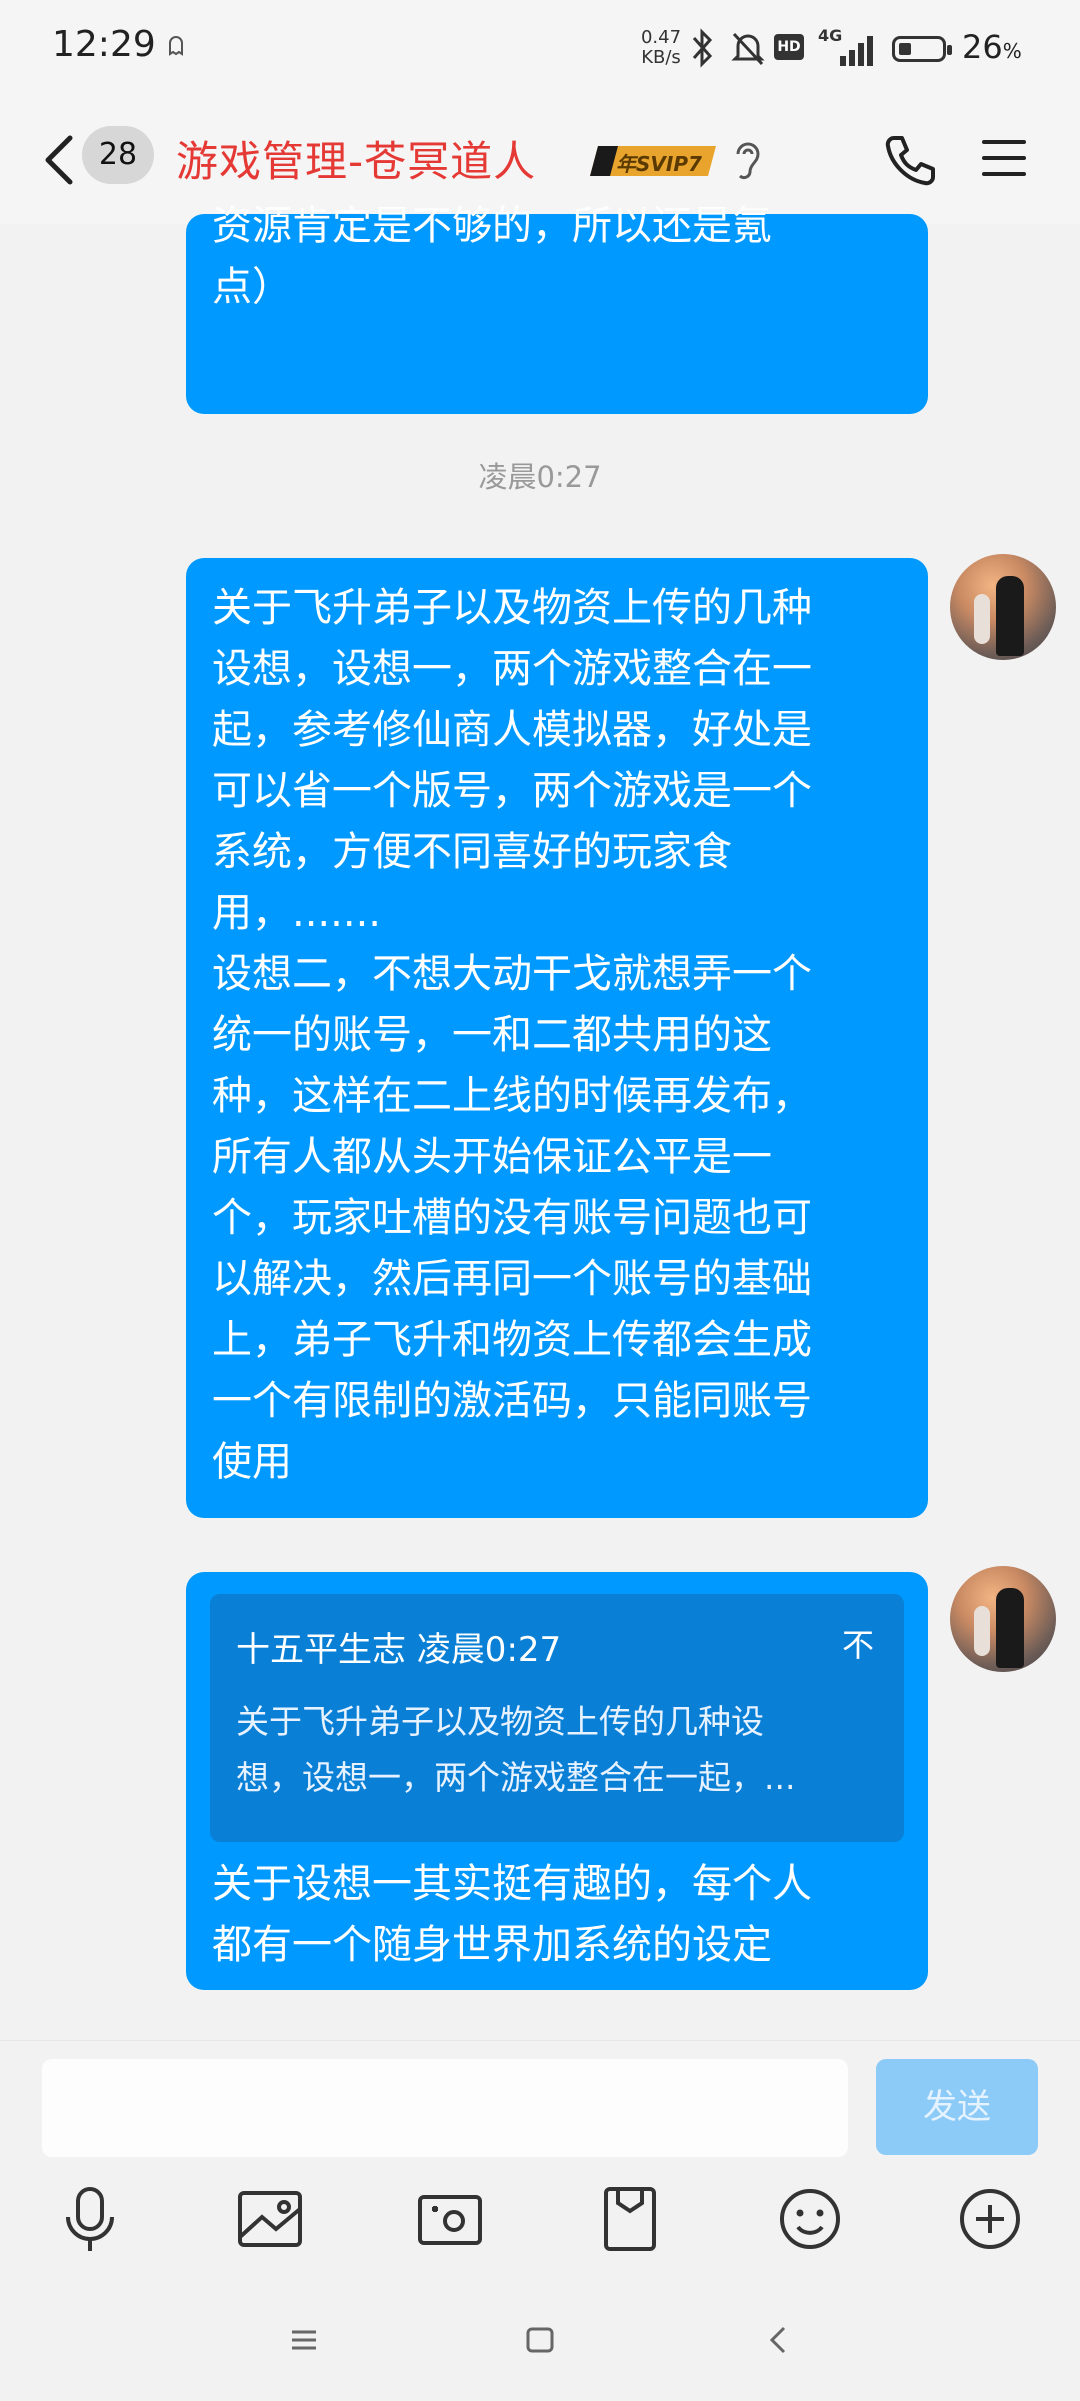  I want to click on quote-header: 十五平生志 凌晨0:27, so click(398, 1646).